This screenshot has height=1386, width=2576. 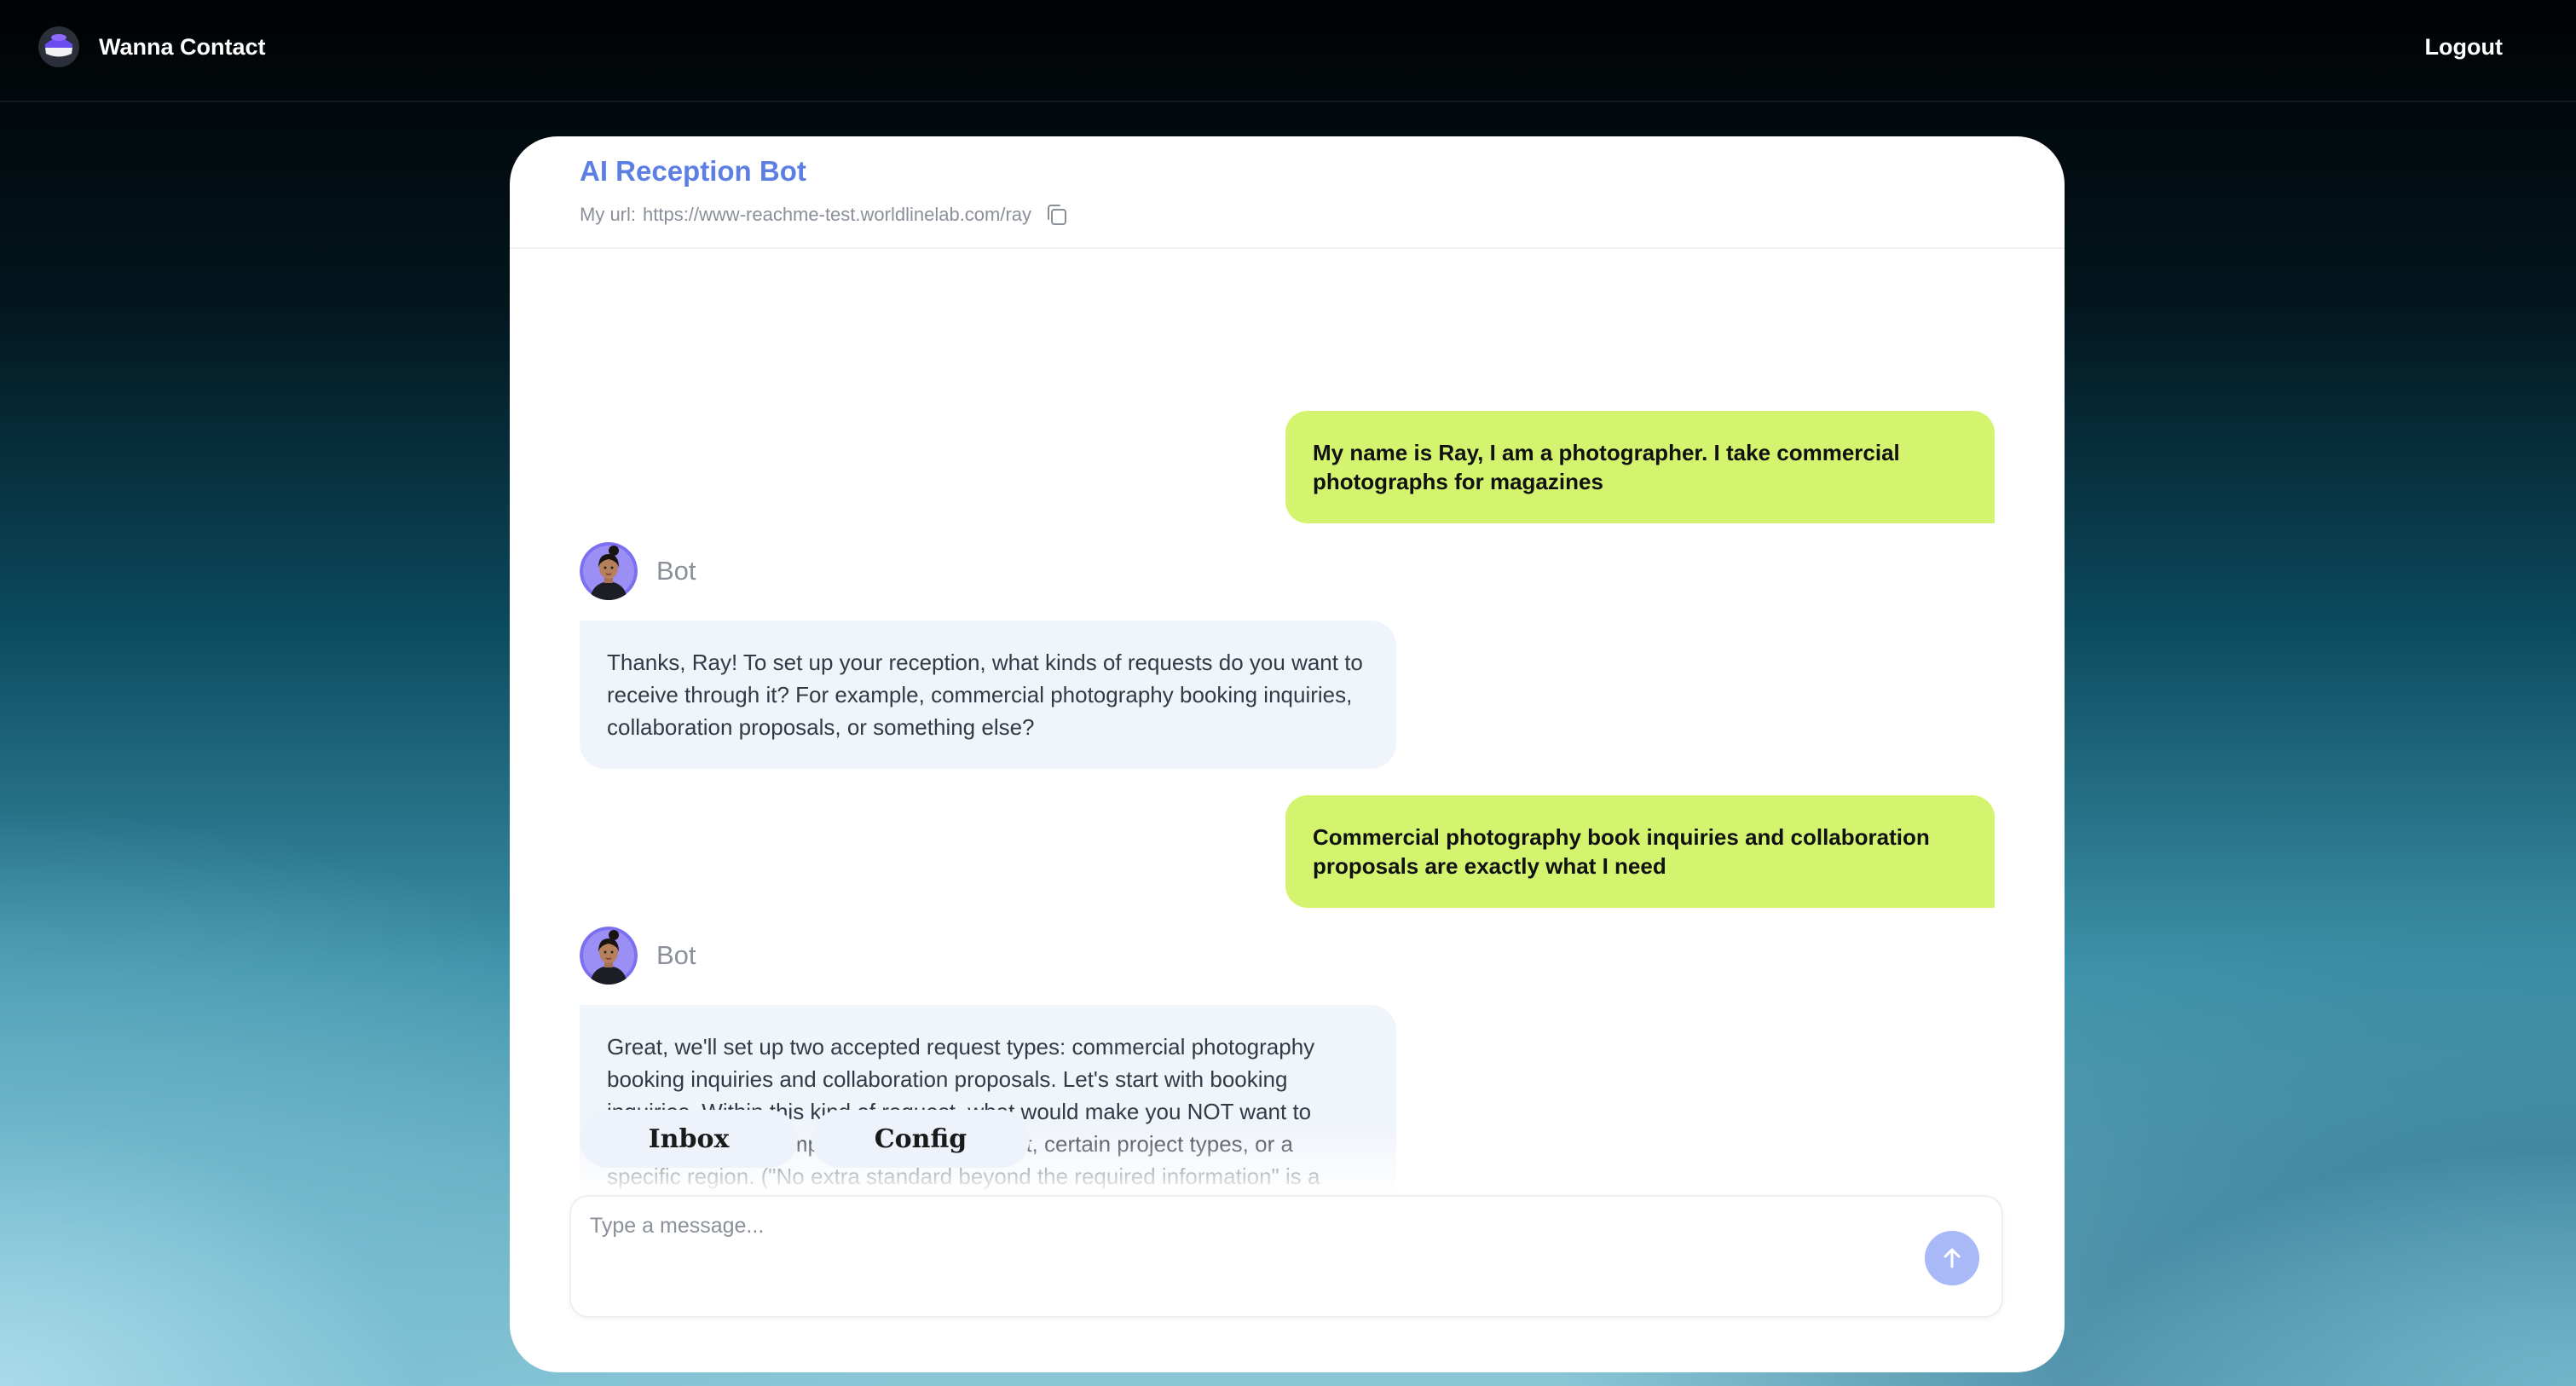 I want to click on config-button: Config, so click(x=920, y=1139).